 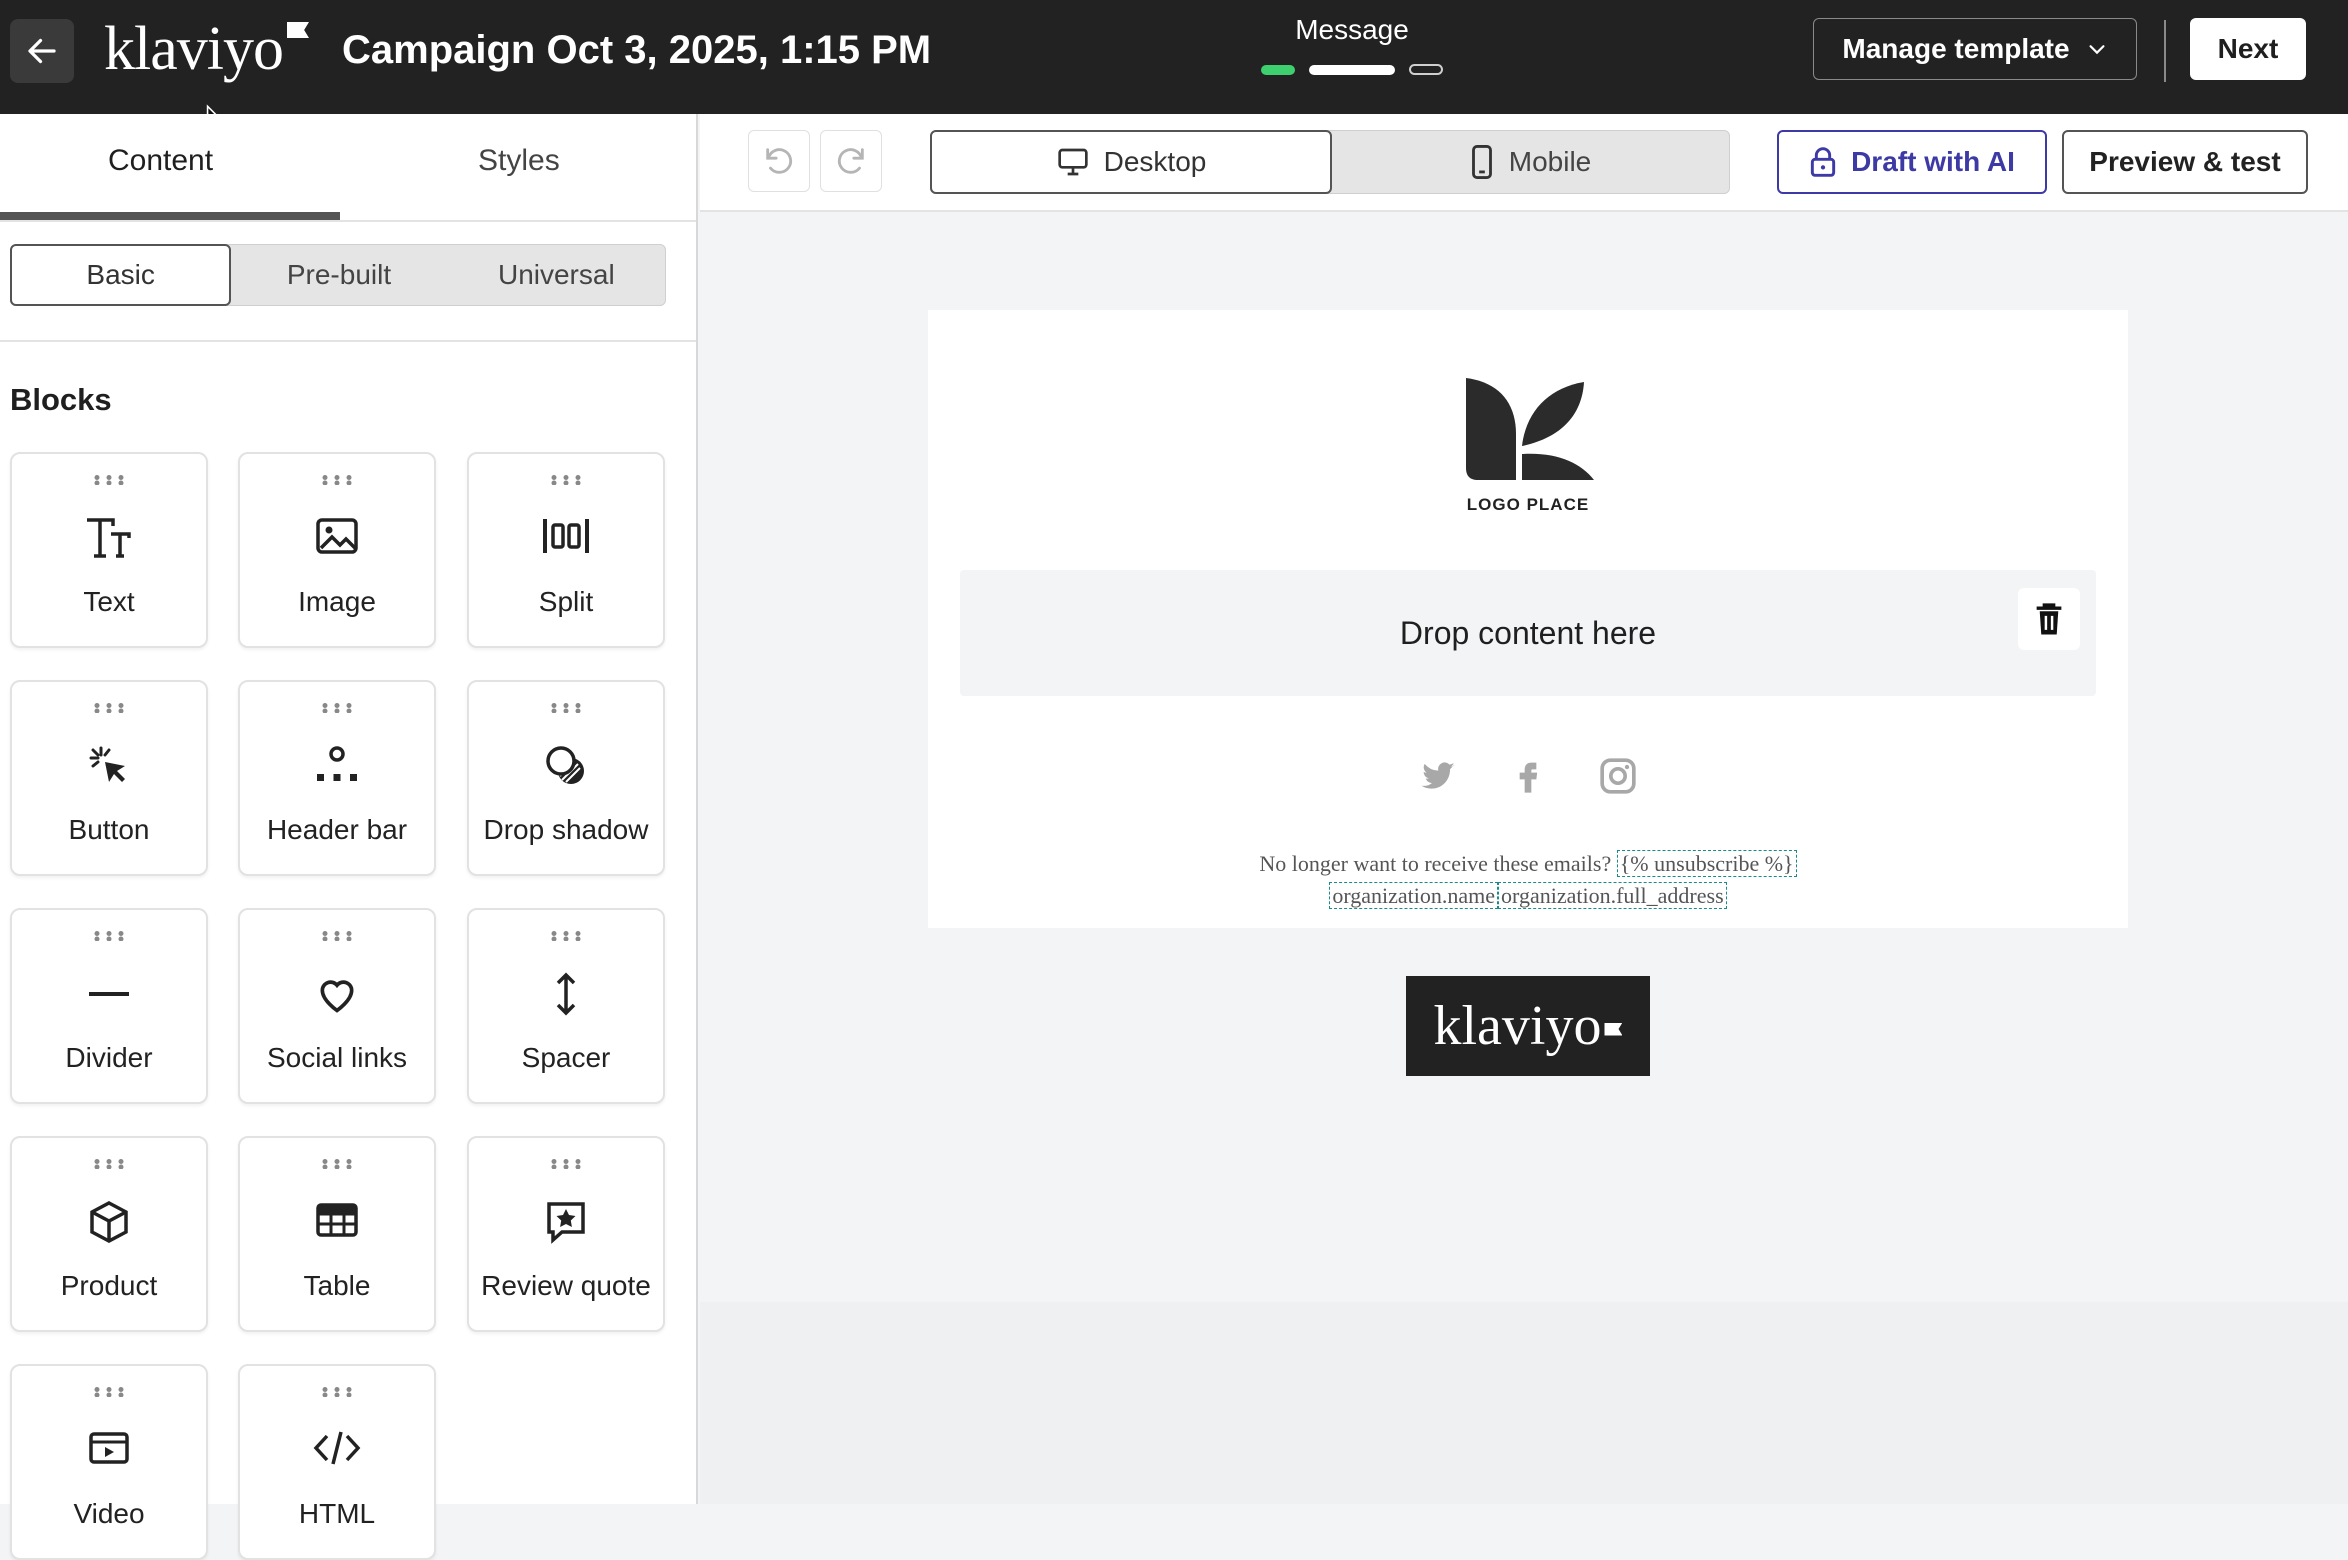 I want to click on social-links, so click(x=1528, y=778).